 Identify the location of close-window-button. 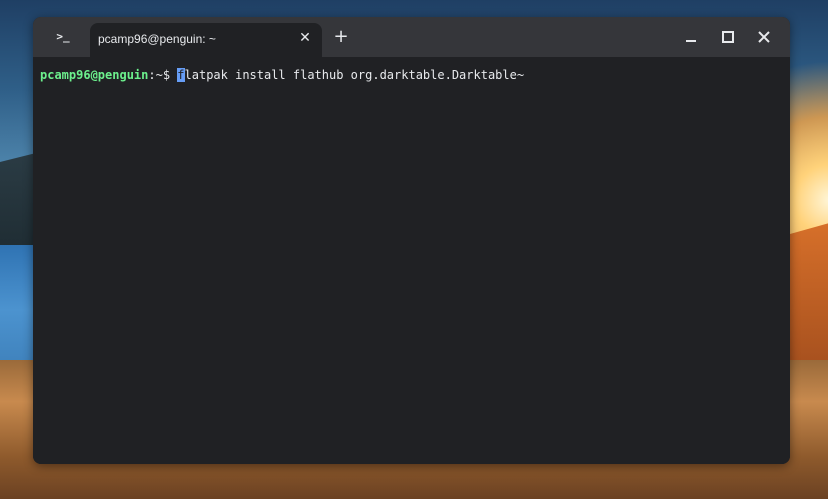
(764, 37).